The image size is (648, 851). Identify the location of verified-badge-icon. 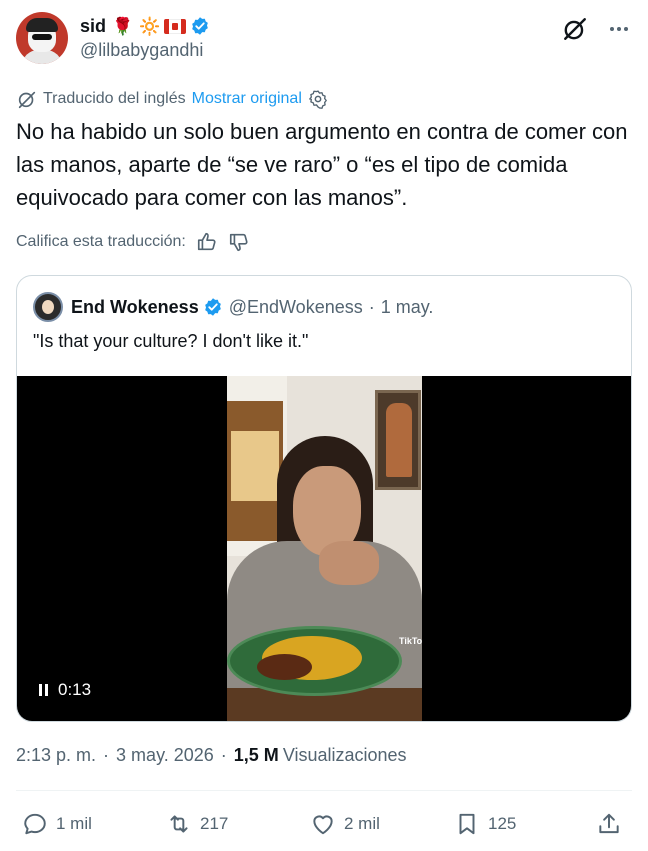
(200, 26).